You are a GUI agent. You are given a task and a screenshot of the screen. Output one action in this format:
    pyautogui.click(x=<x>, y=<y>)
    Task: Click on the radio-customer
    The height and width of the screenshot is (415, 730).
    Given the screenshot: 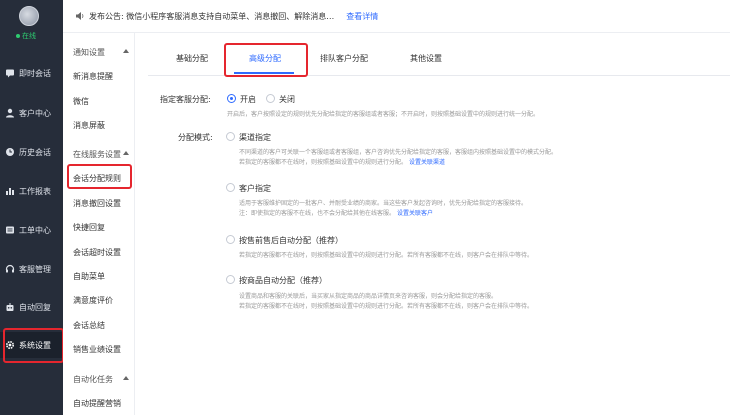 What is the action you would take?
    pyautogui.click(x=230, y=187)
    